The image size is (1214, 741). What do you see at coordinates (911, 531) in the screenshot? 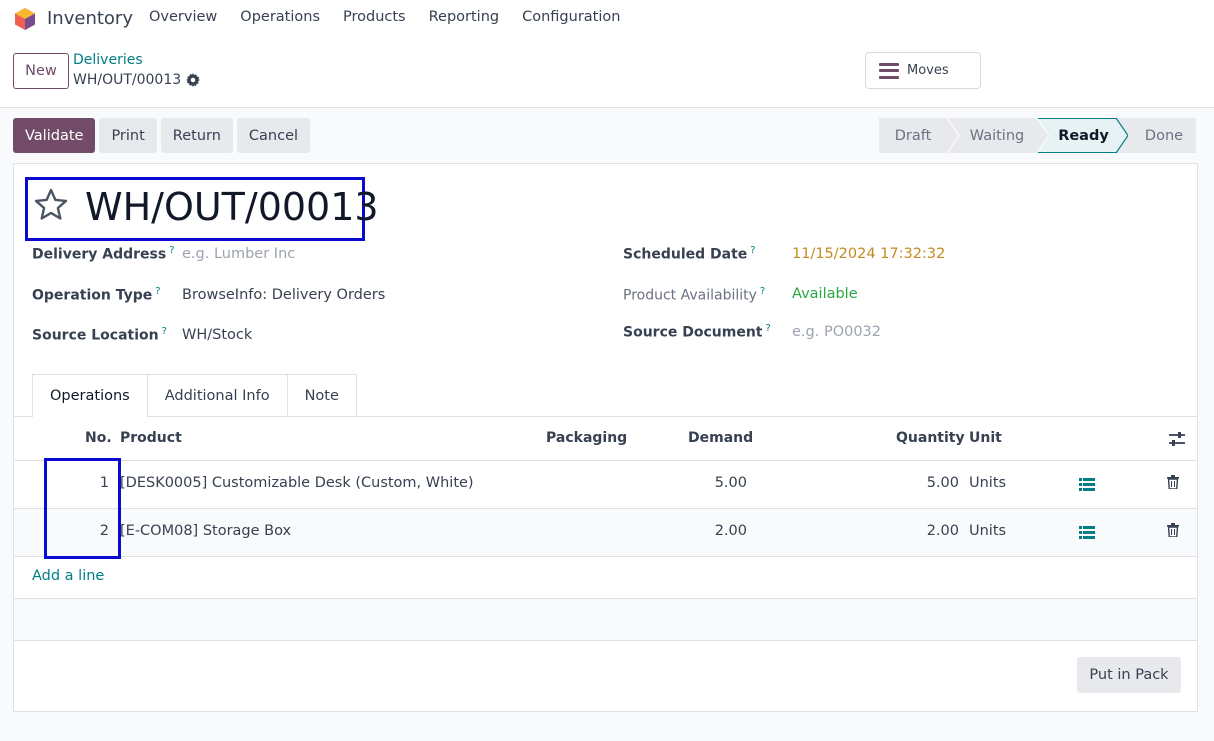
I see `row-quantity: 2.00` at bounding box center [911, 531].